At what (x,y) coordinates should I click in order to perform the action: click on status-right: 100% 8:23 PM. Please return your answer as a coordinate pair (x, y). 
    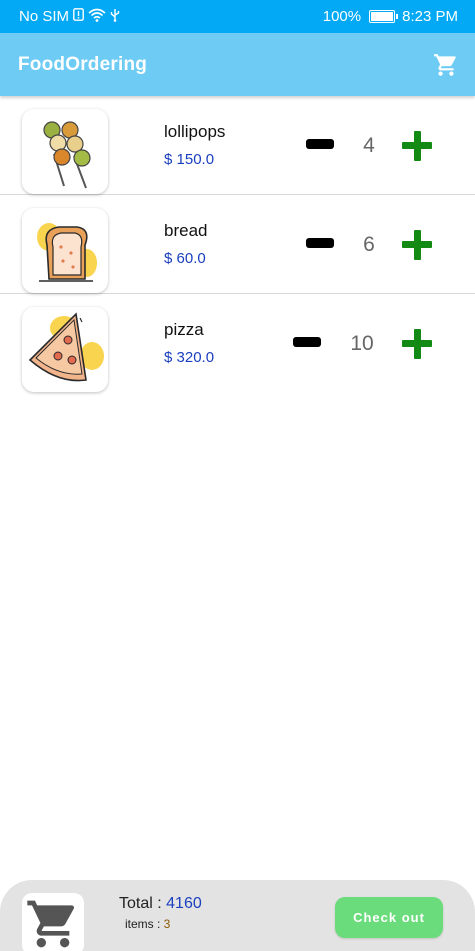
    Looking at the image, I should click on (390, 16).